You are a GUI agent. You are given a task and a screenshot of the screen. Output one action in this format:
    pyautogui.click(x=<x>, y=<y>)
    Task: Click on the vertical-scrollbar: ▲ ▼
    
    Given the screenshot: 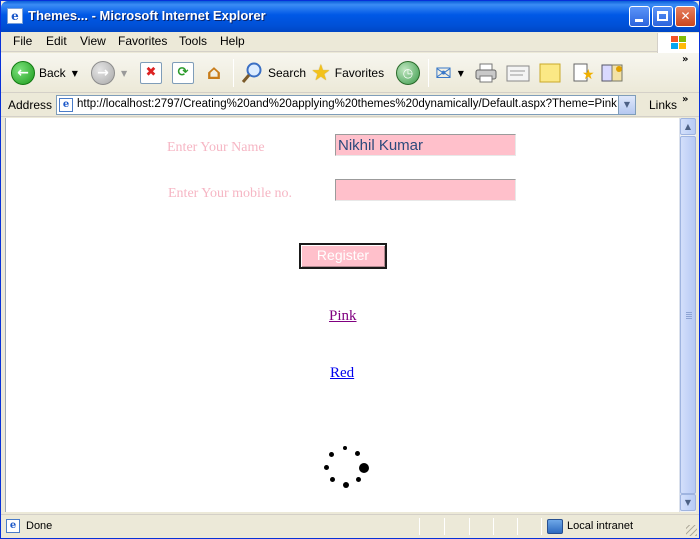 What is the action you would take?
    pyautogui.click(x=687, y=315)
    